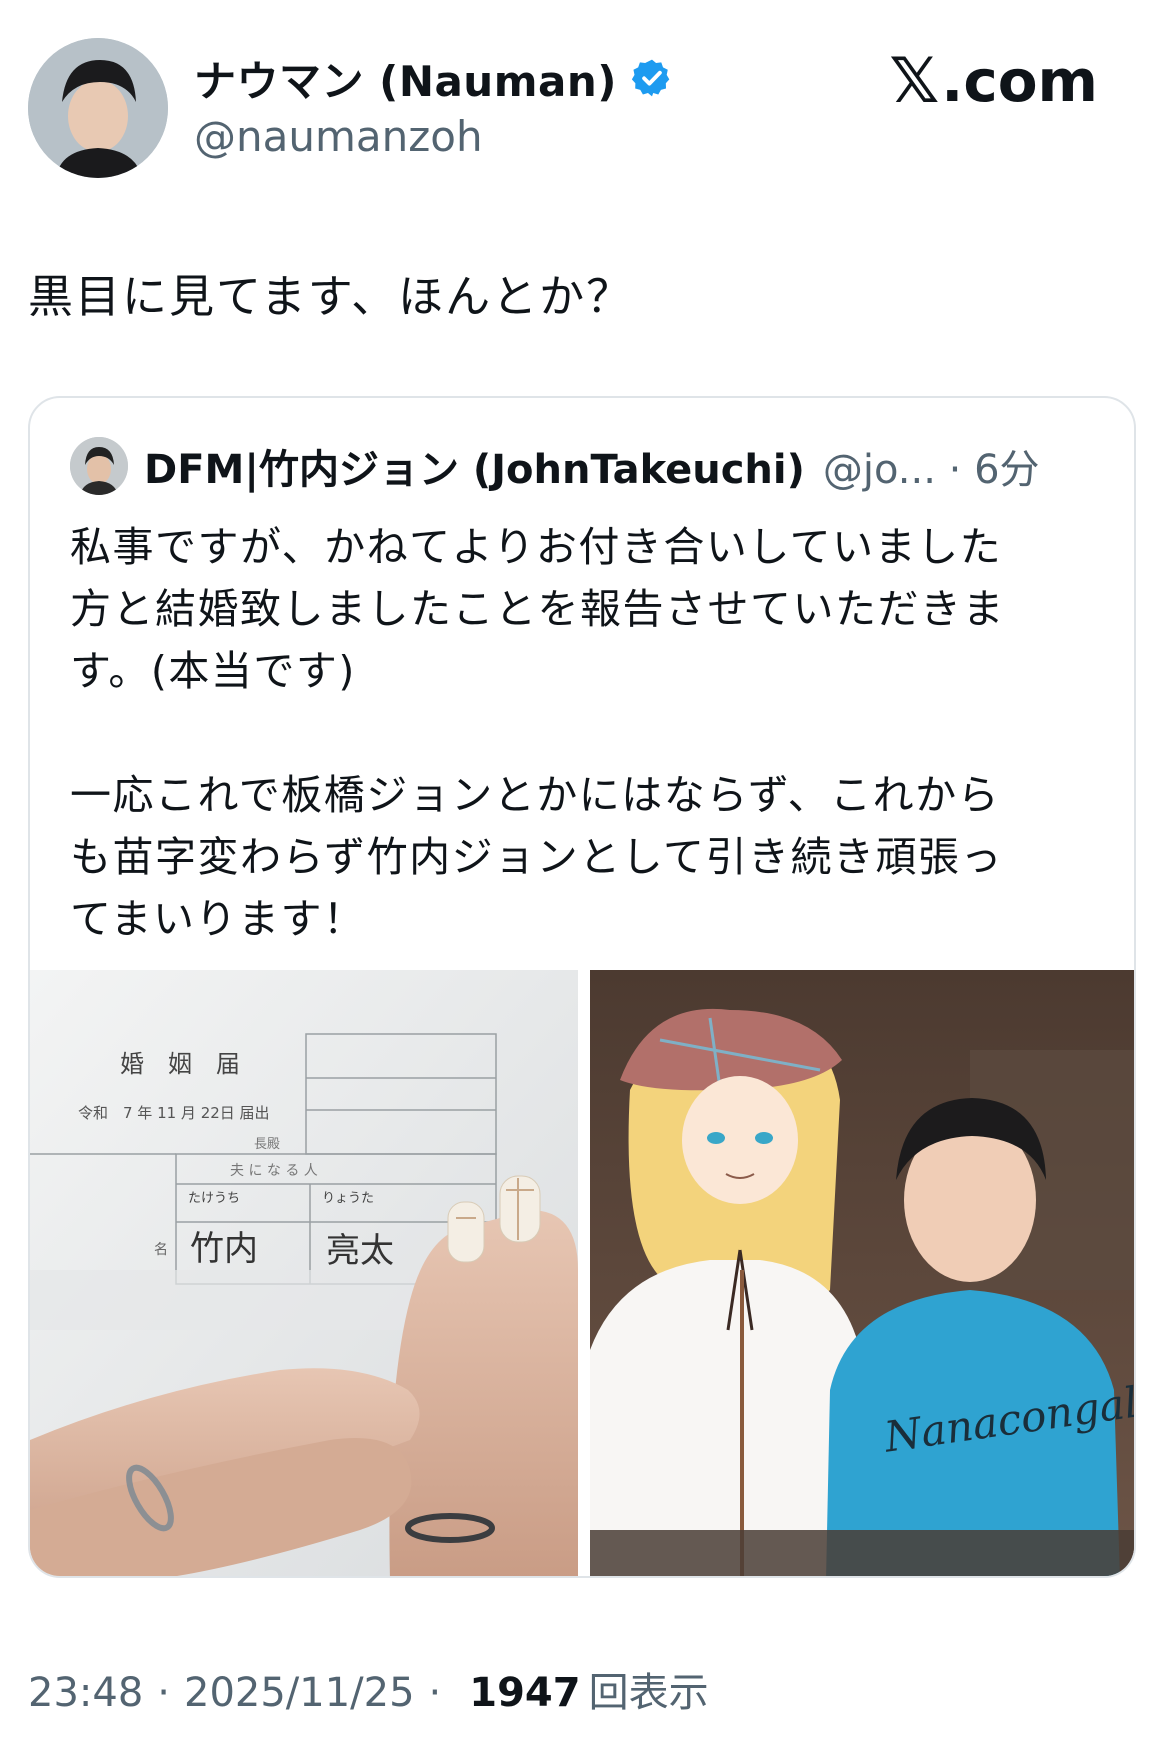 This screenshot has height=1758, width=1170. I want to click on author-name-row: ナウマン (Nauman), so click(433, 78).